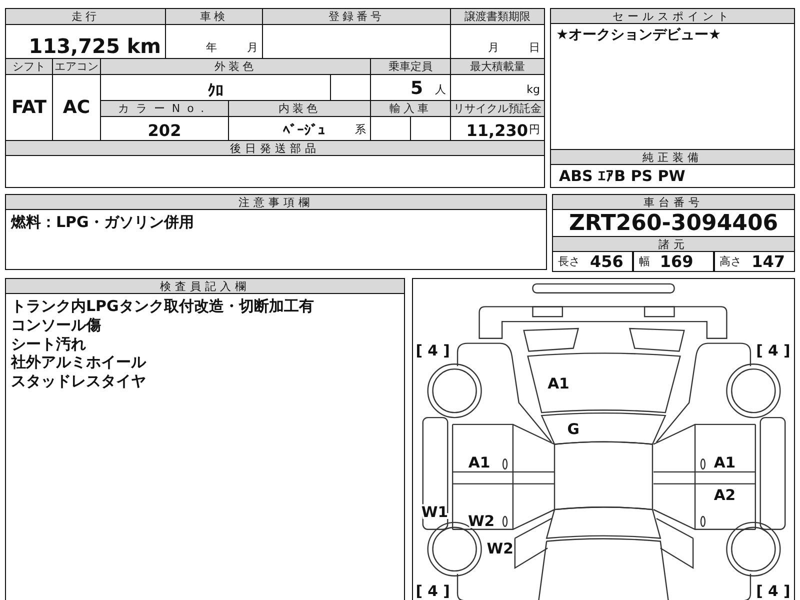  I want to click on inspector-note: コンソール傷, so click(56, 325).